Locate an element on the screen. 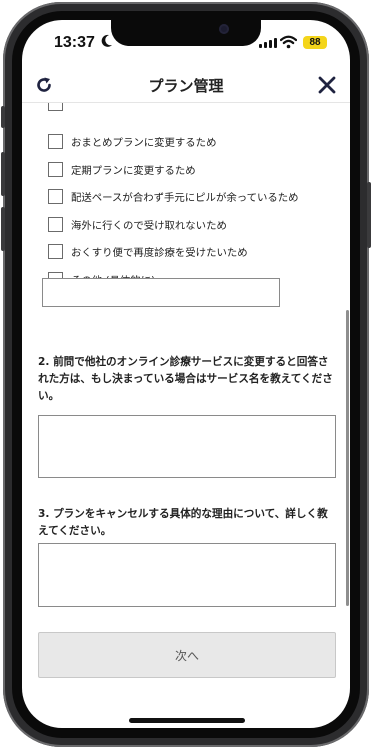  reason-label: 配送ペースが合わず手元にピルが余っているため is located at coordinates (185, 197).